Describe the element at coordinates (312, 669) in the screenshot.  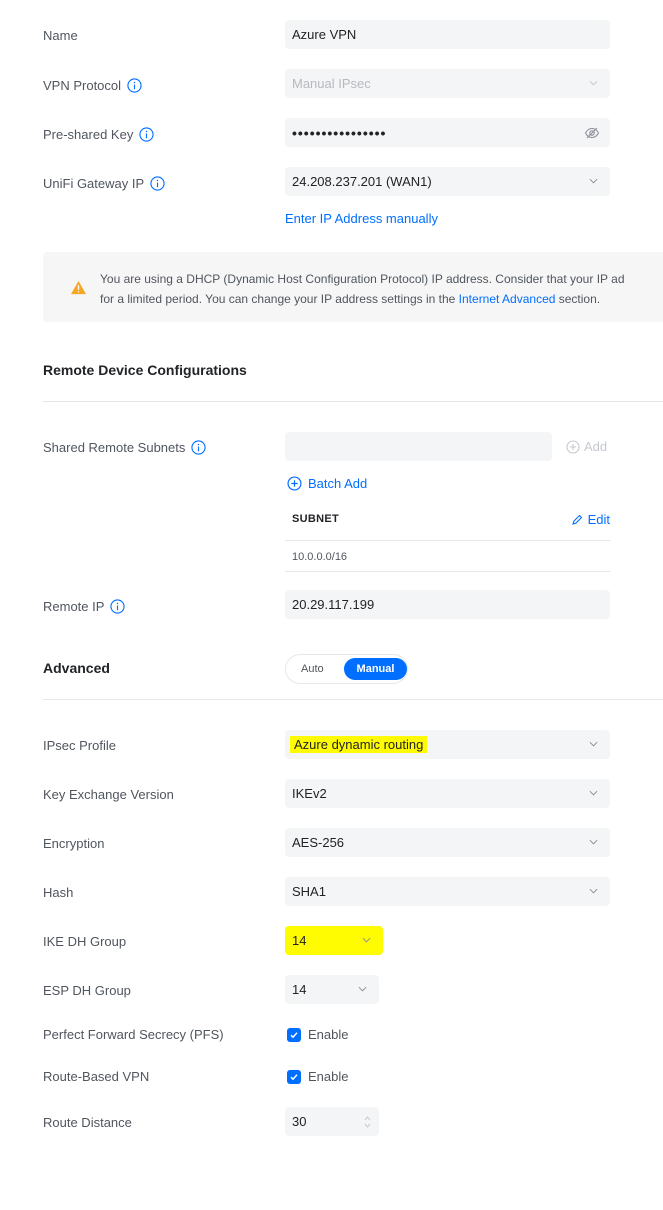
I see `mode-auto-option: Auto` at that location.